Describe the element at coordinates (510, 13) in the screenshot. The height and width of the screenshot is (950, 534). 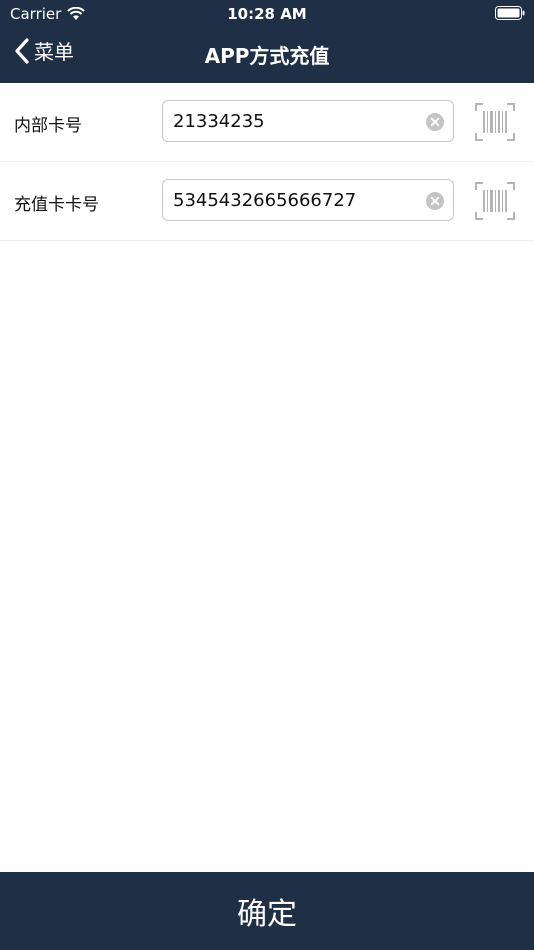
I see `battery-icon` at that location.